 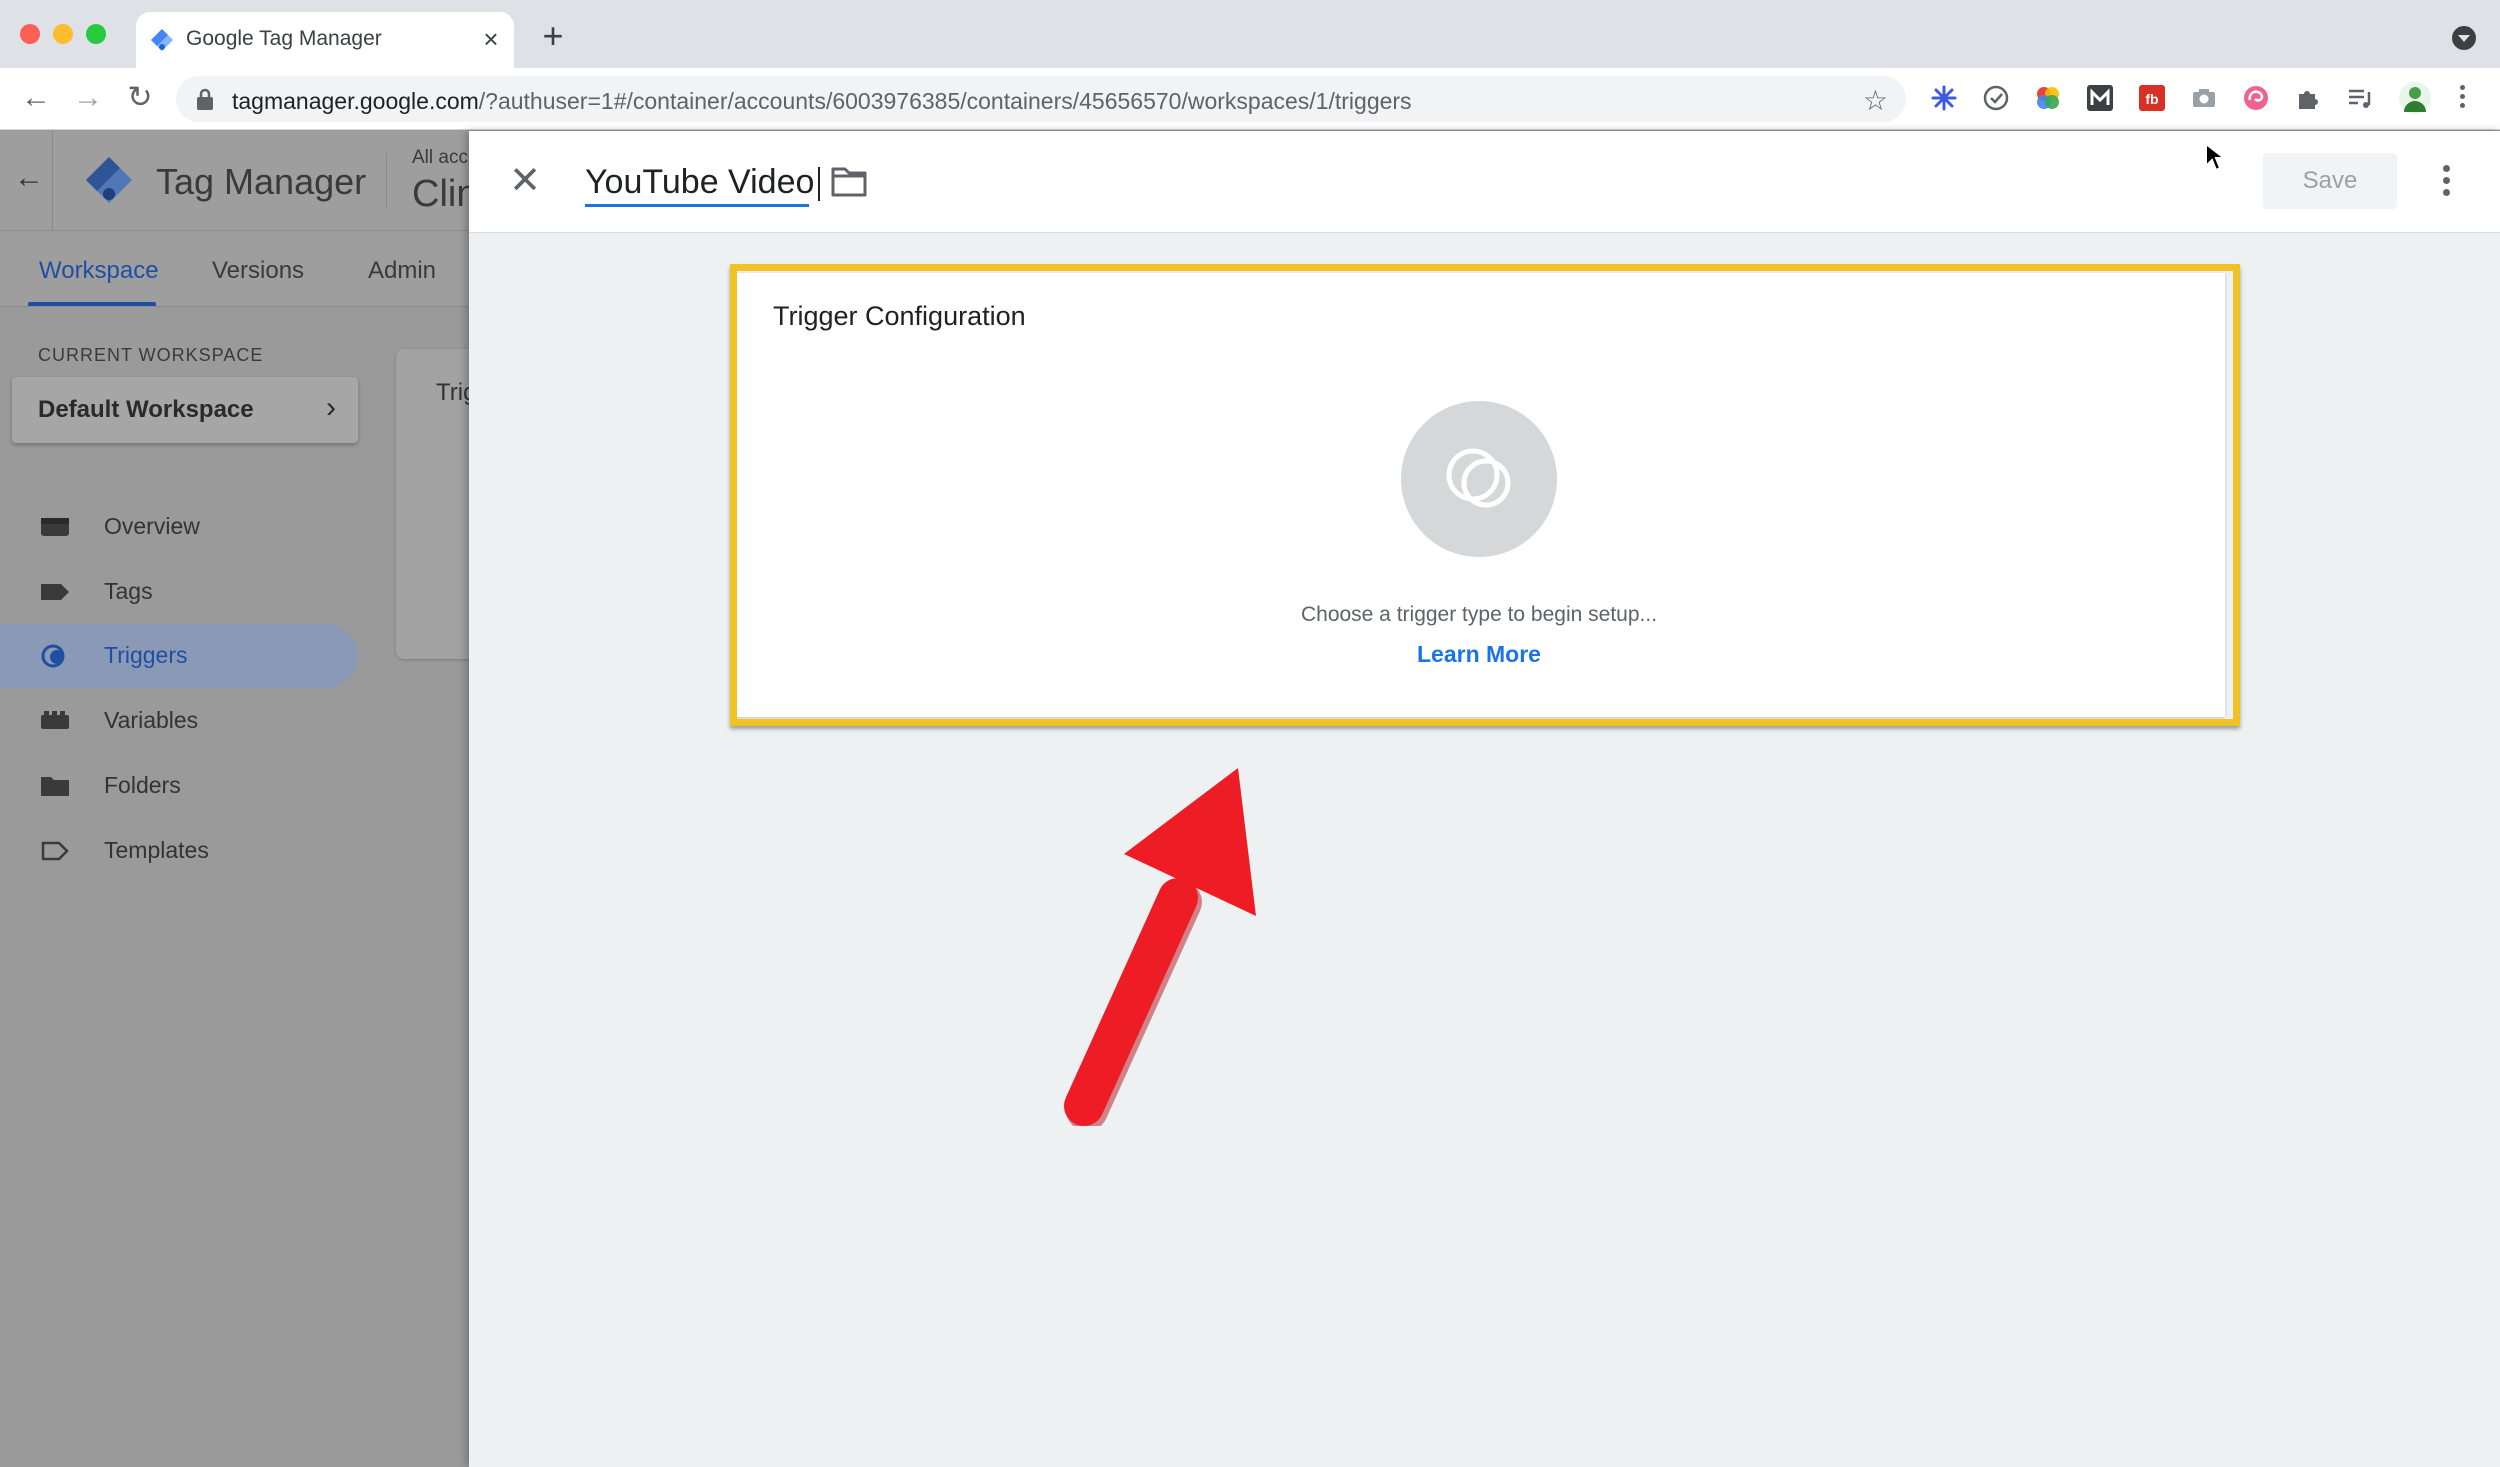 I want to click on triggers-list-card: Trig, so click(x=433, y=504).